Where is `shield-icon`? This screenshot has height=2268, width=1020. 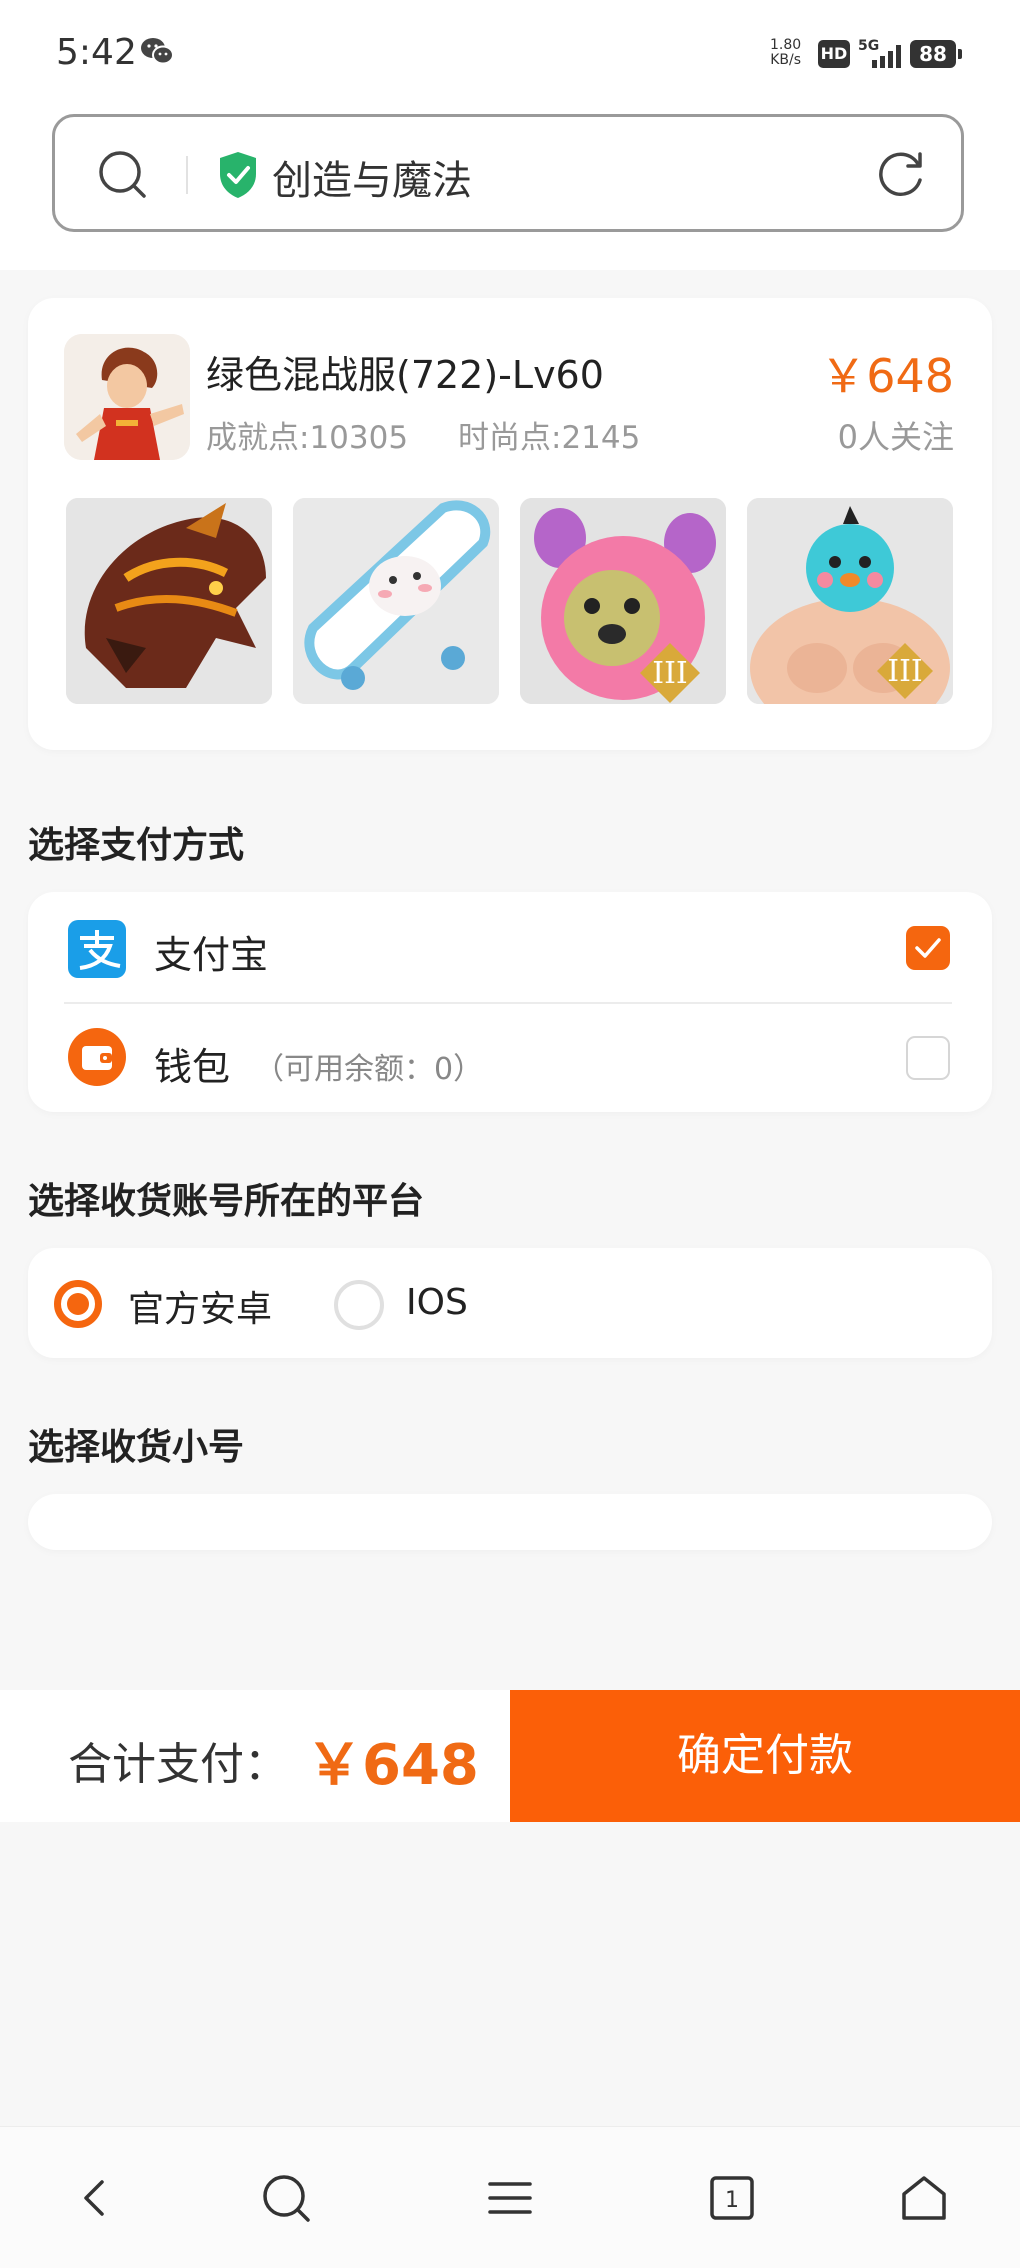
shield-icon is located at coordinates (238, 175).